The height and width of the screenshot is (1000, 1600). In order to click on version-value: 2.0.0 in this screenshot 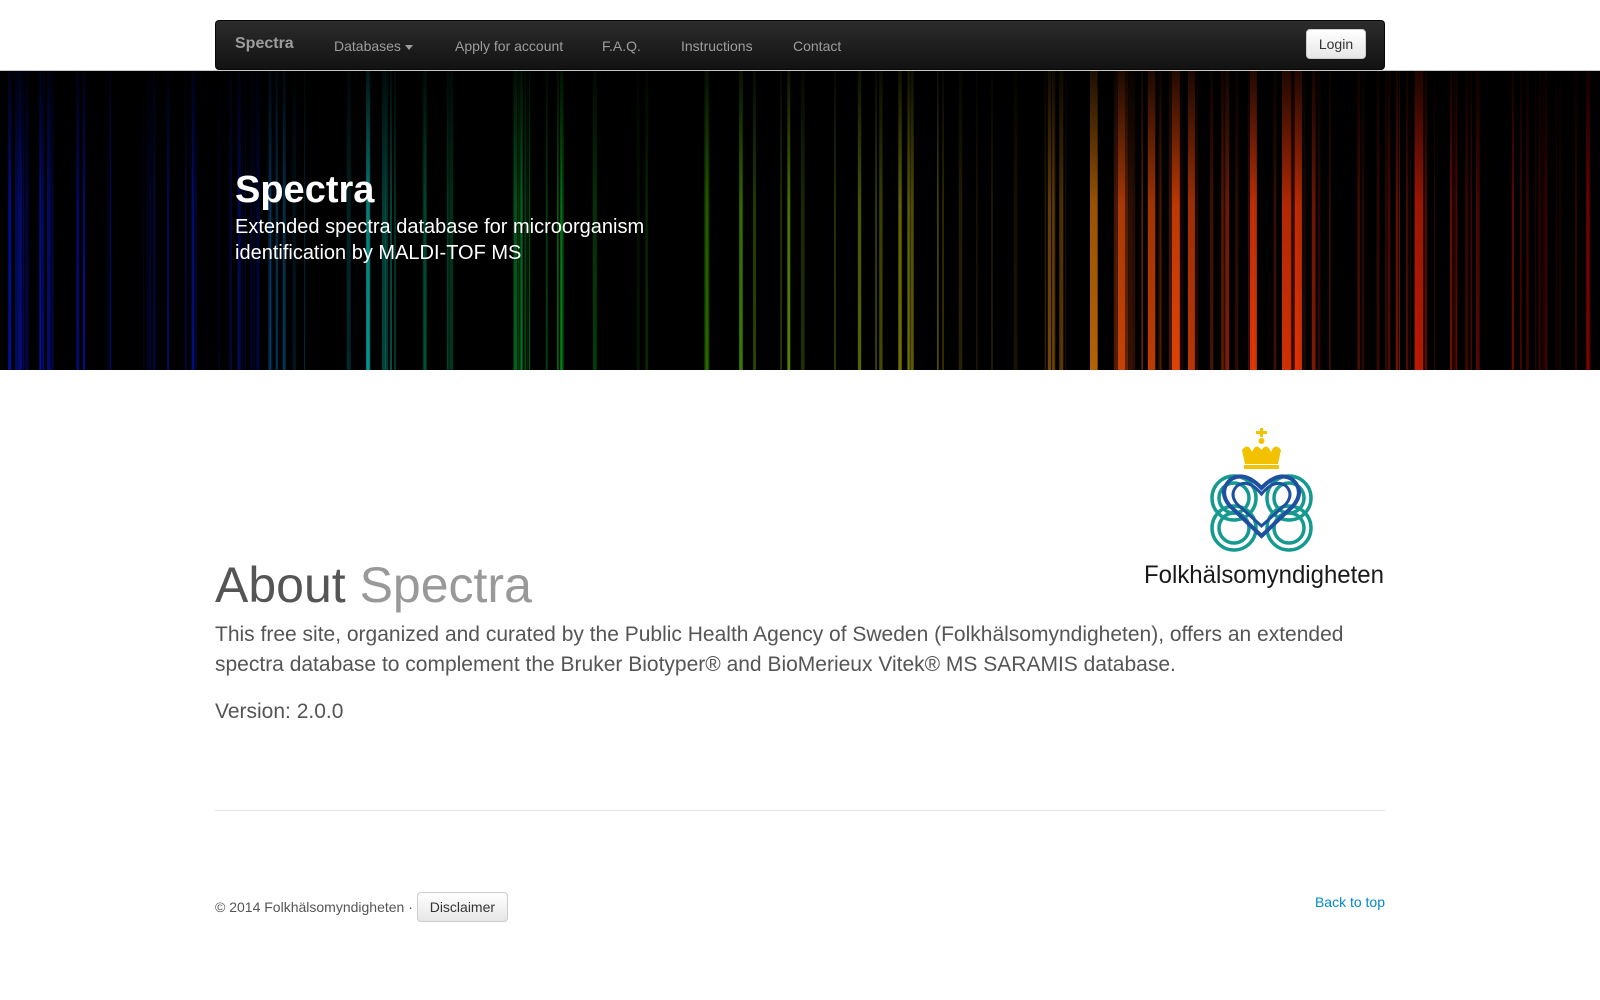, I will do `click(320, 711)`.